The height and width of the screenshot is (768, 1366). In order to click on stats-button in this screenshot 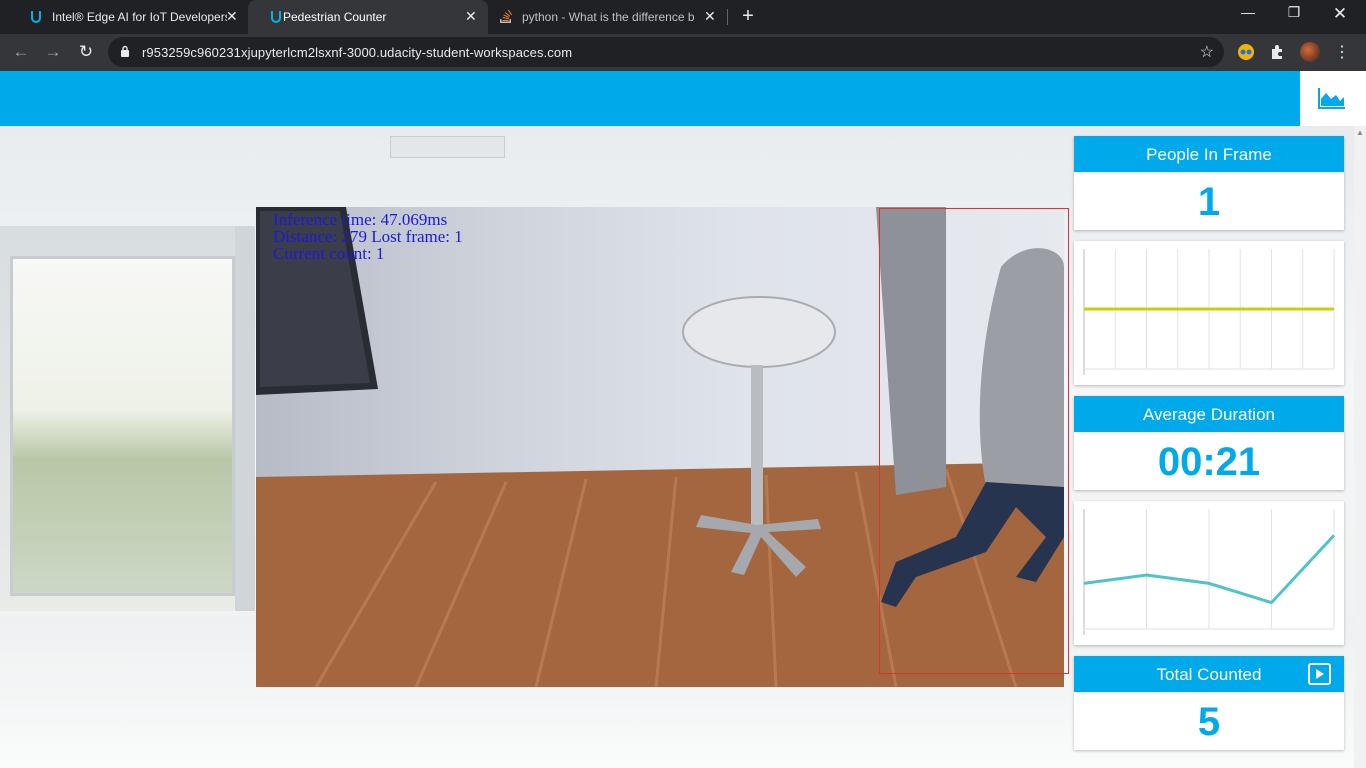, I will do `click(1333, 98)`.